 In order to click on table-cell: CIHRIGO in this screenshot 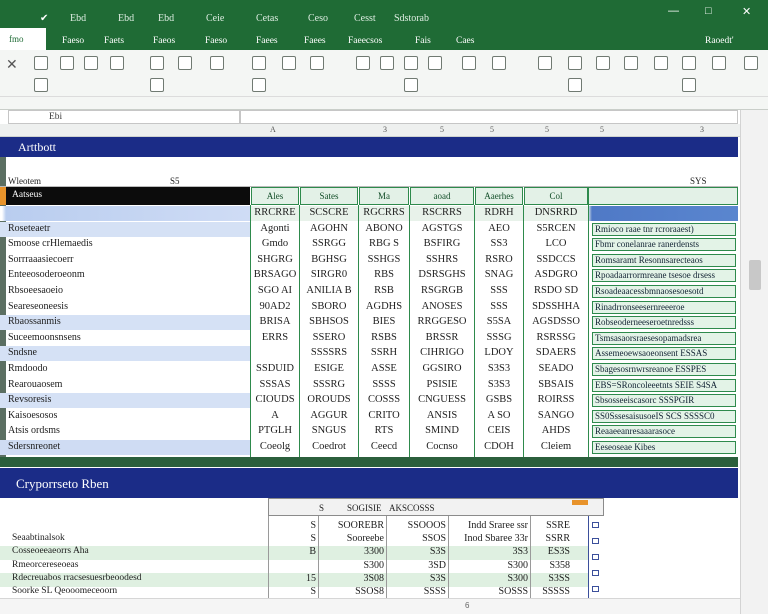, I will do `click(442, 354)`.